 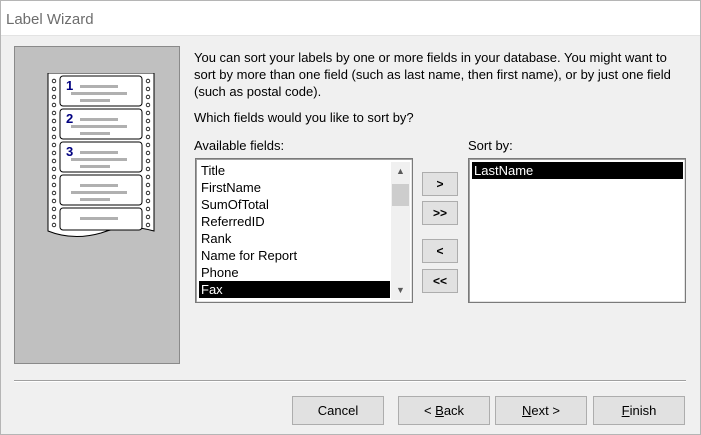 I want to click on back-button: < Back, so click(x=444, y=410).